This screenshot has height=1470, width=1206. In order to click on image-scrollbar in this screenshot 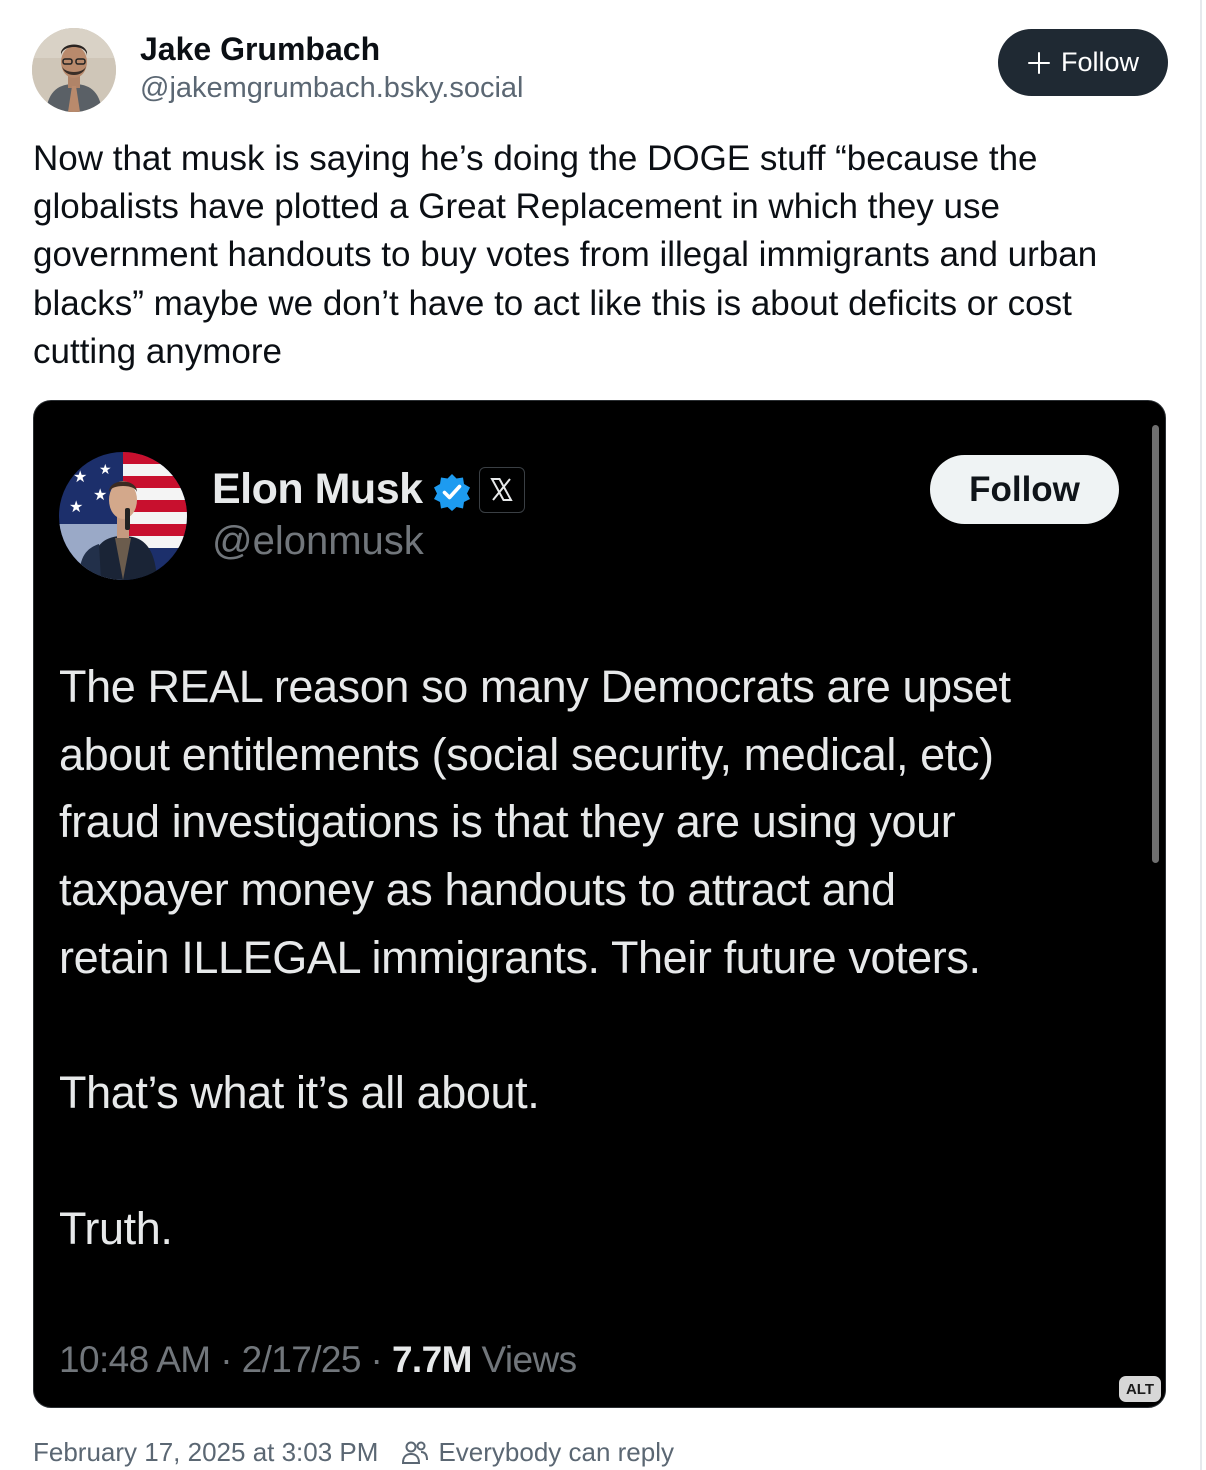, I will do `click(1155, 644)`.